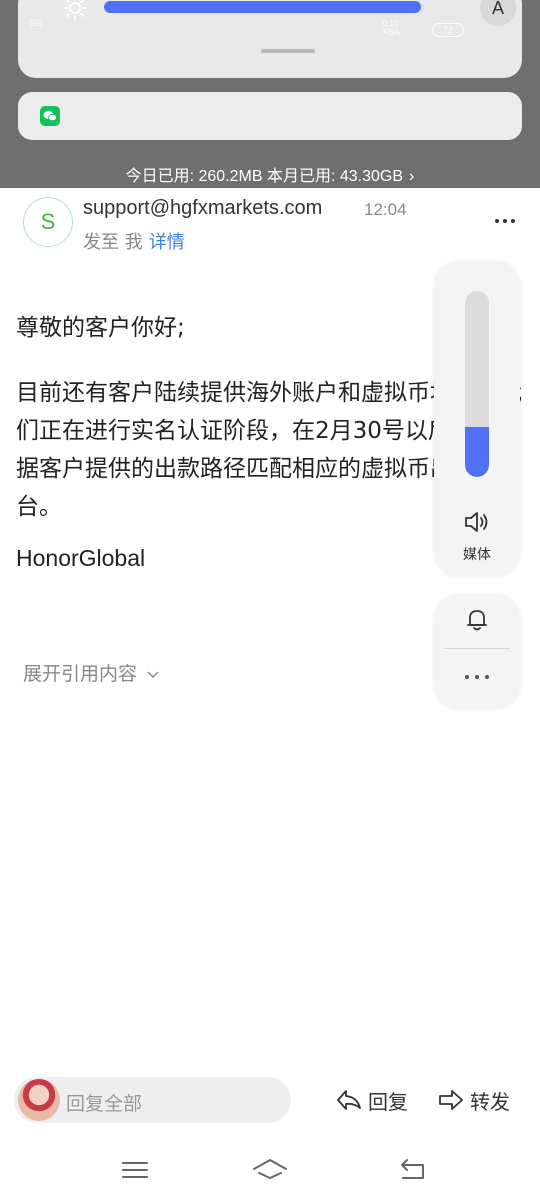 The image size is (540, 1200). I want to click on brightness-slider-fill, so click(262, 7).